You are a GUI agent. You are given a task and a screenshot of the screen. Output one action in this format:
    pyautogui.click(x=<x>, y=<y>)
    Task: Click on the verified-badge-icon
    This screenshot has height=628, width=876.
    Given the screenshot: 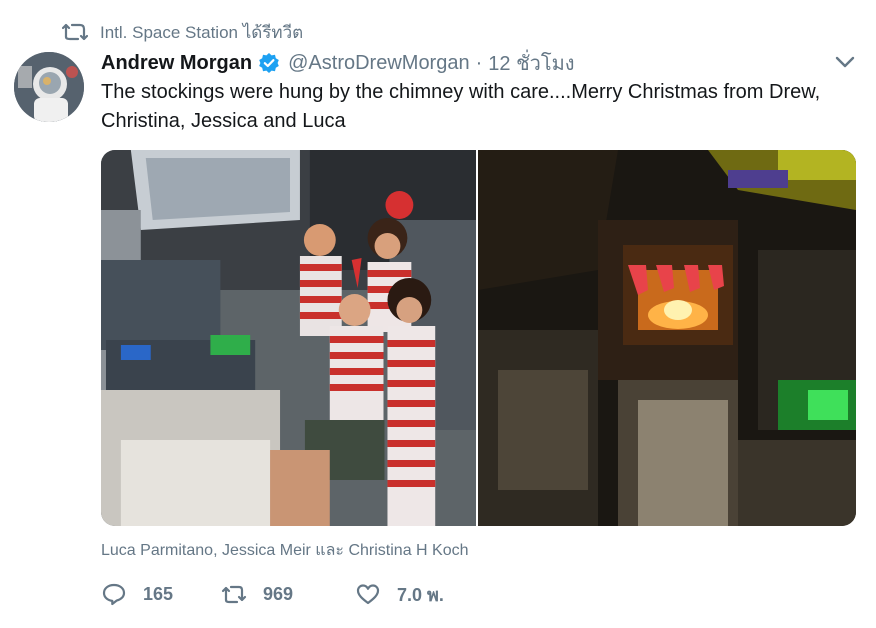 What is the action you would take?
    pyautogui.click(x=269, y=63)
    